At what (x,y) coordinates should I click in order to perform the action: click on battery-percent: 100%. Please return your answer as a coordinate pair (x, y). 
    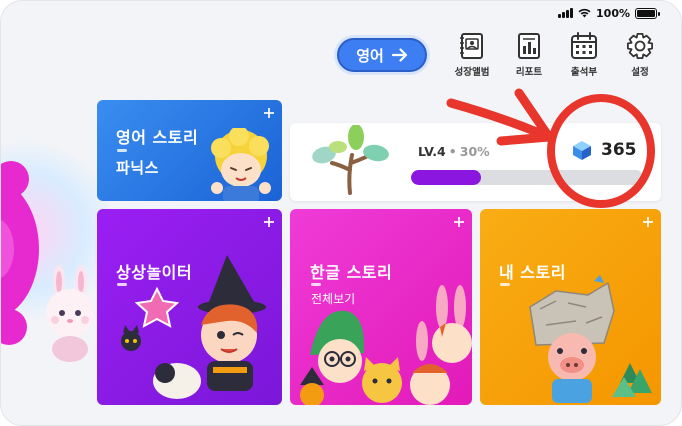
    Looking at the image, I should click on (613, 13).